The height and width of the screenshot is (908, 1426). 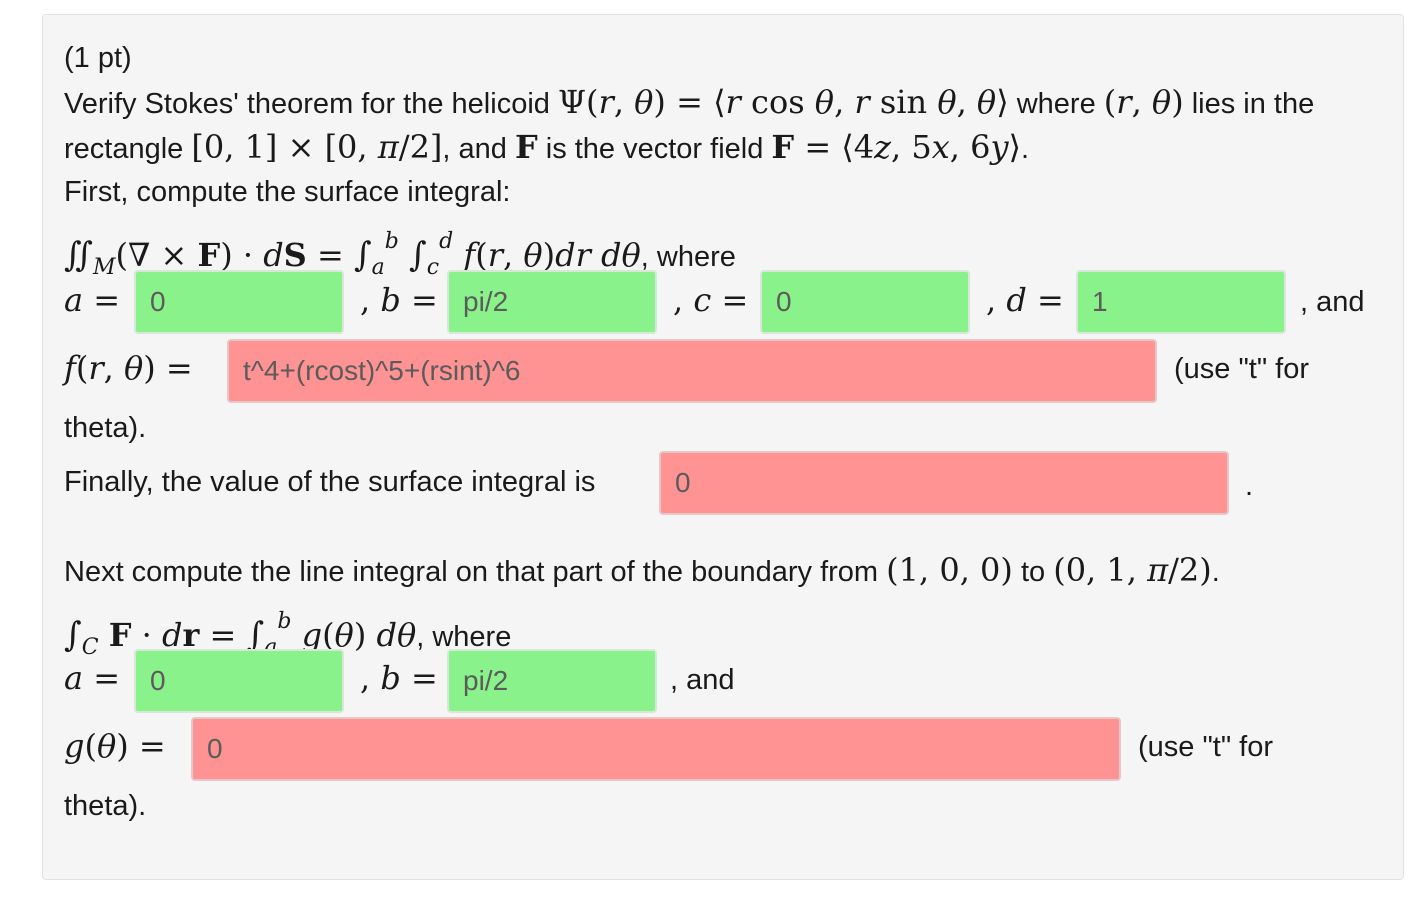 I want to click on theta-end-1: theta)., so click(x=105, y=428).